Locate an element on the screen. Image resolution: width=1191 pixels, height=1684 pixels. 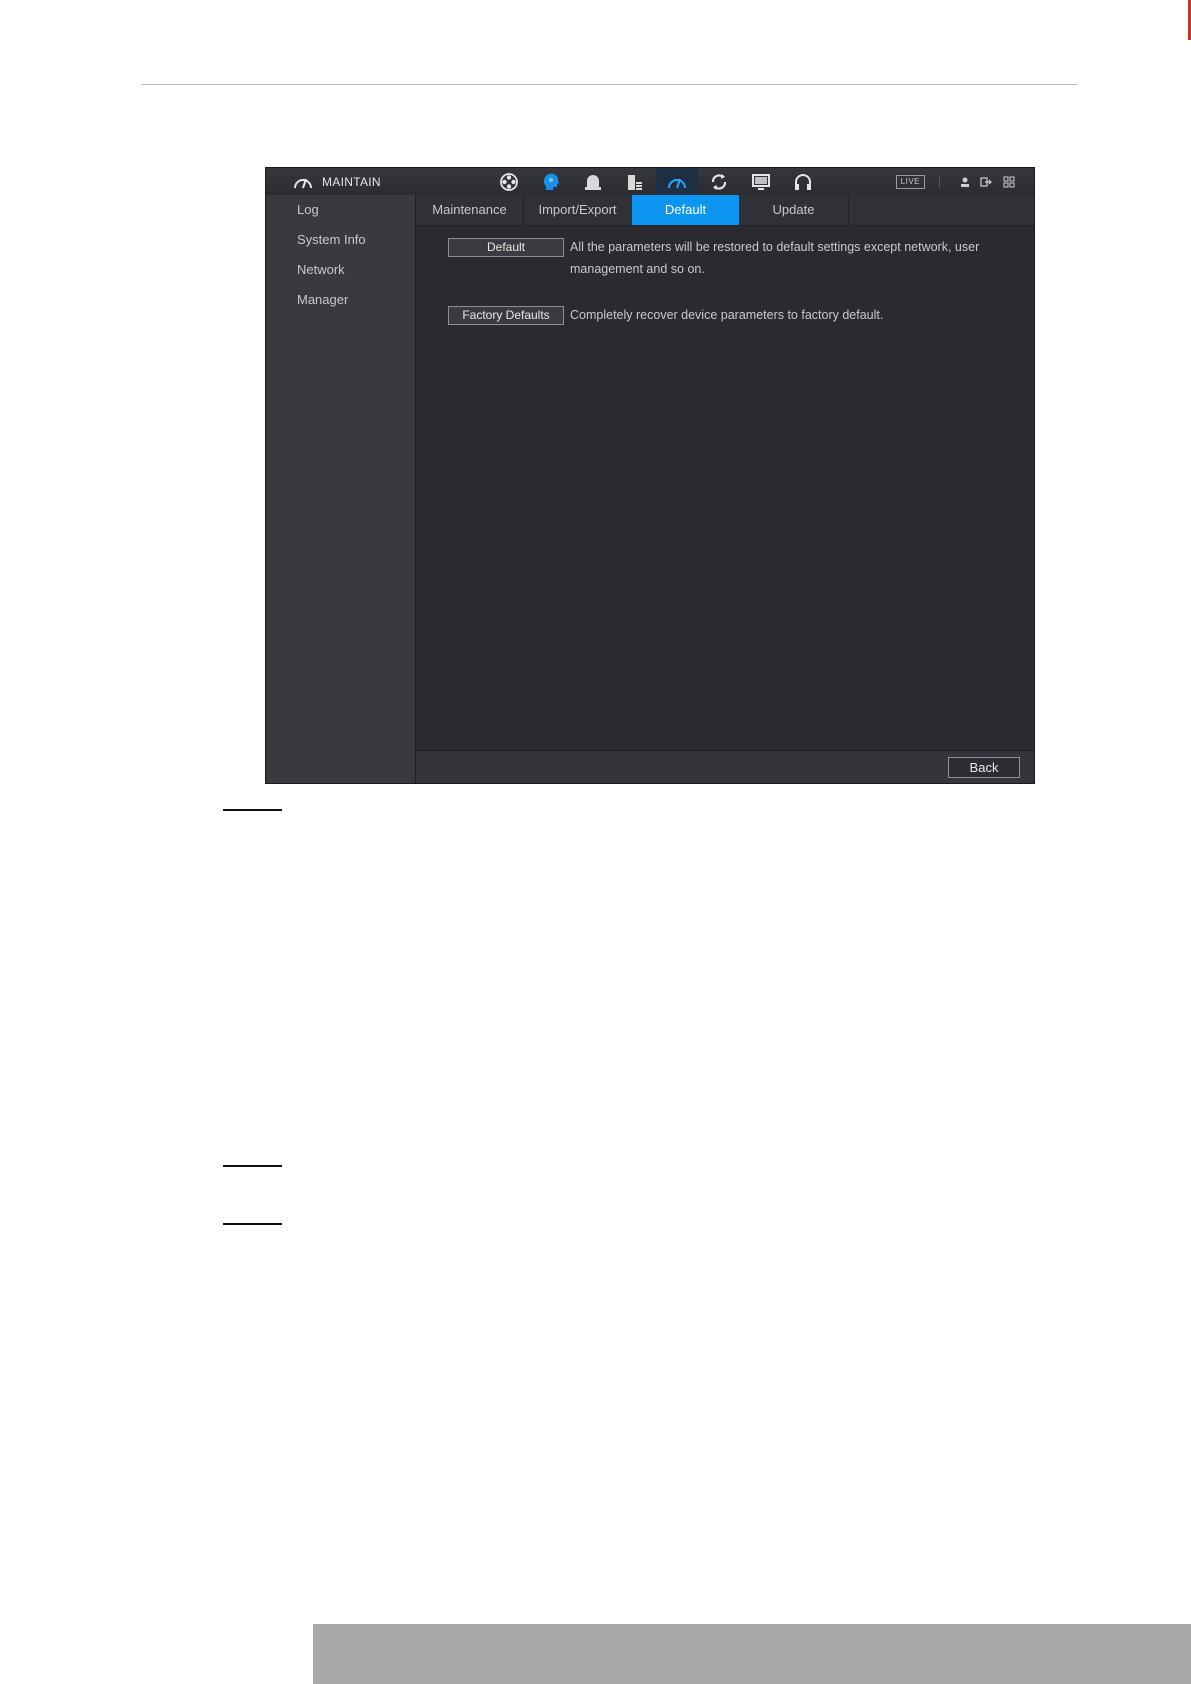
logout-button is located at coordinates (987, 182).